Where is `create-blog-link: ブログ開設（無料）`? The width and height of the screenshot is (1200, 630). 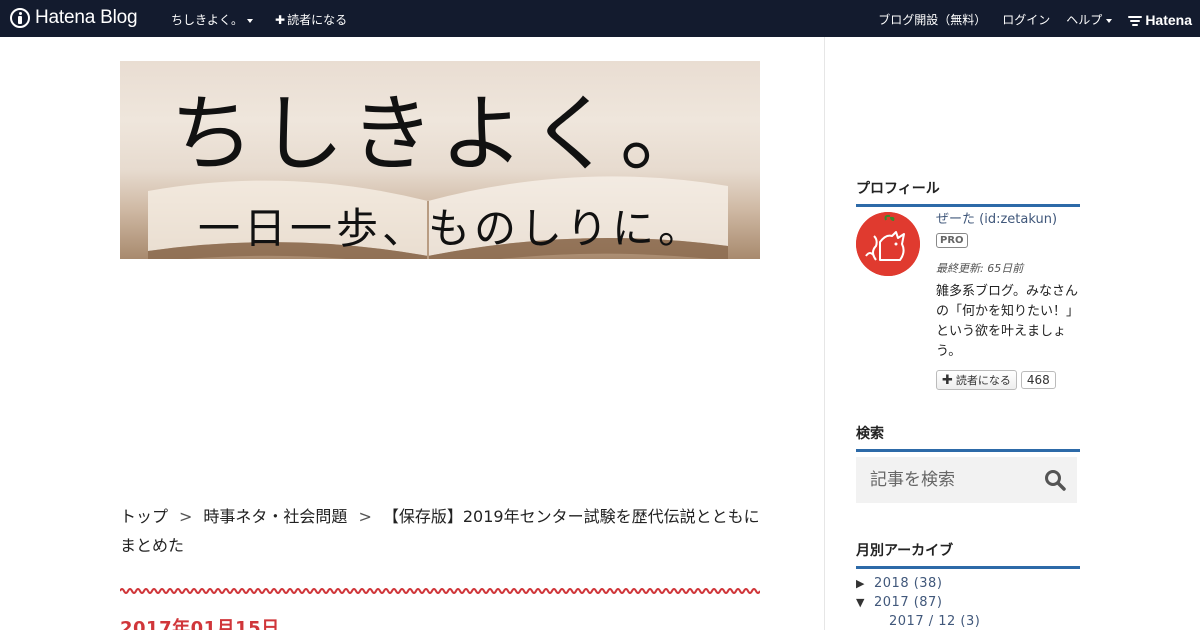 create-blog-link: ブログ開設（無料） is located at coordinates (932, 19).